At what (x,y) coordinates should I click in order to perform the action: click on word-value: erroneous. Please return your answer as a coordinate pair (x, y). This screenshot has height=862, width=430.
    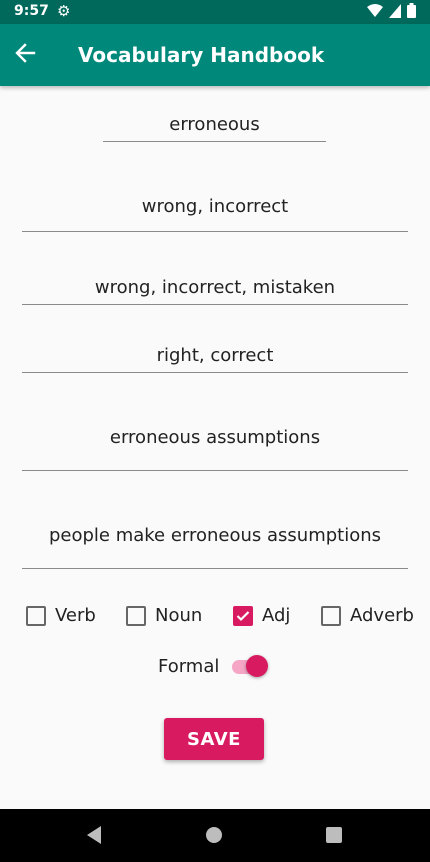
    Looking at the image, I should click on (214, 124).